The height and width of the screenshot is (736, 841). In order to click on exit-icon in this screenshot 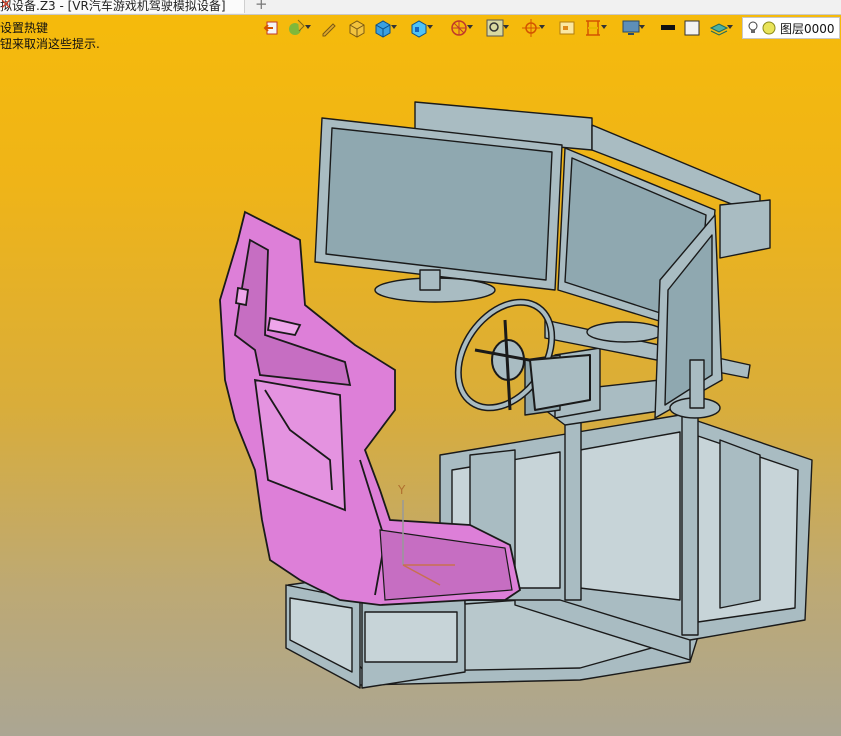, I will do `click(273, 28)`.